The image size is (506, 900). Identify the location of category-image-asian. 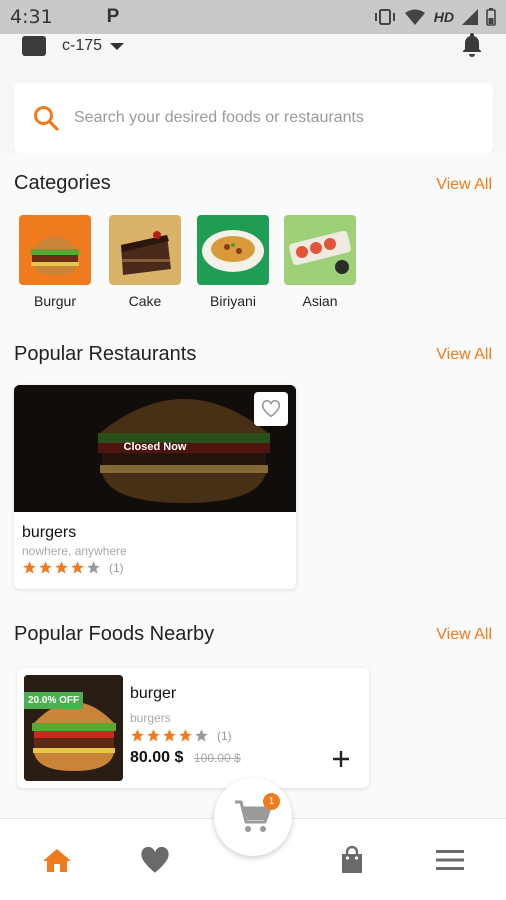
(320, 250).